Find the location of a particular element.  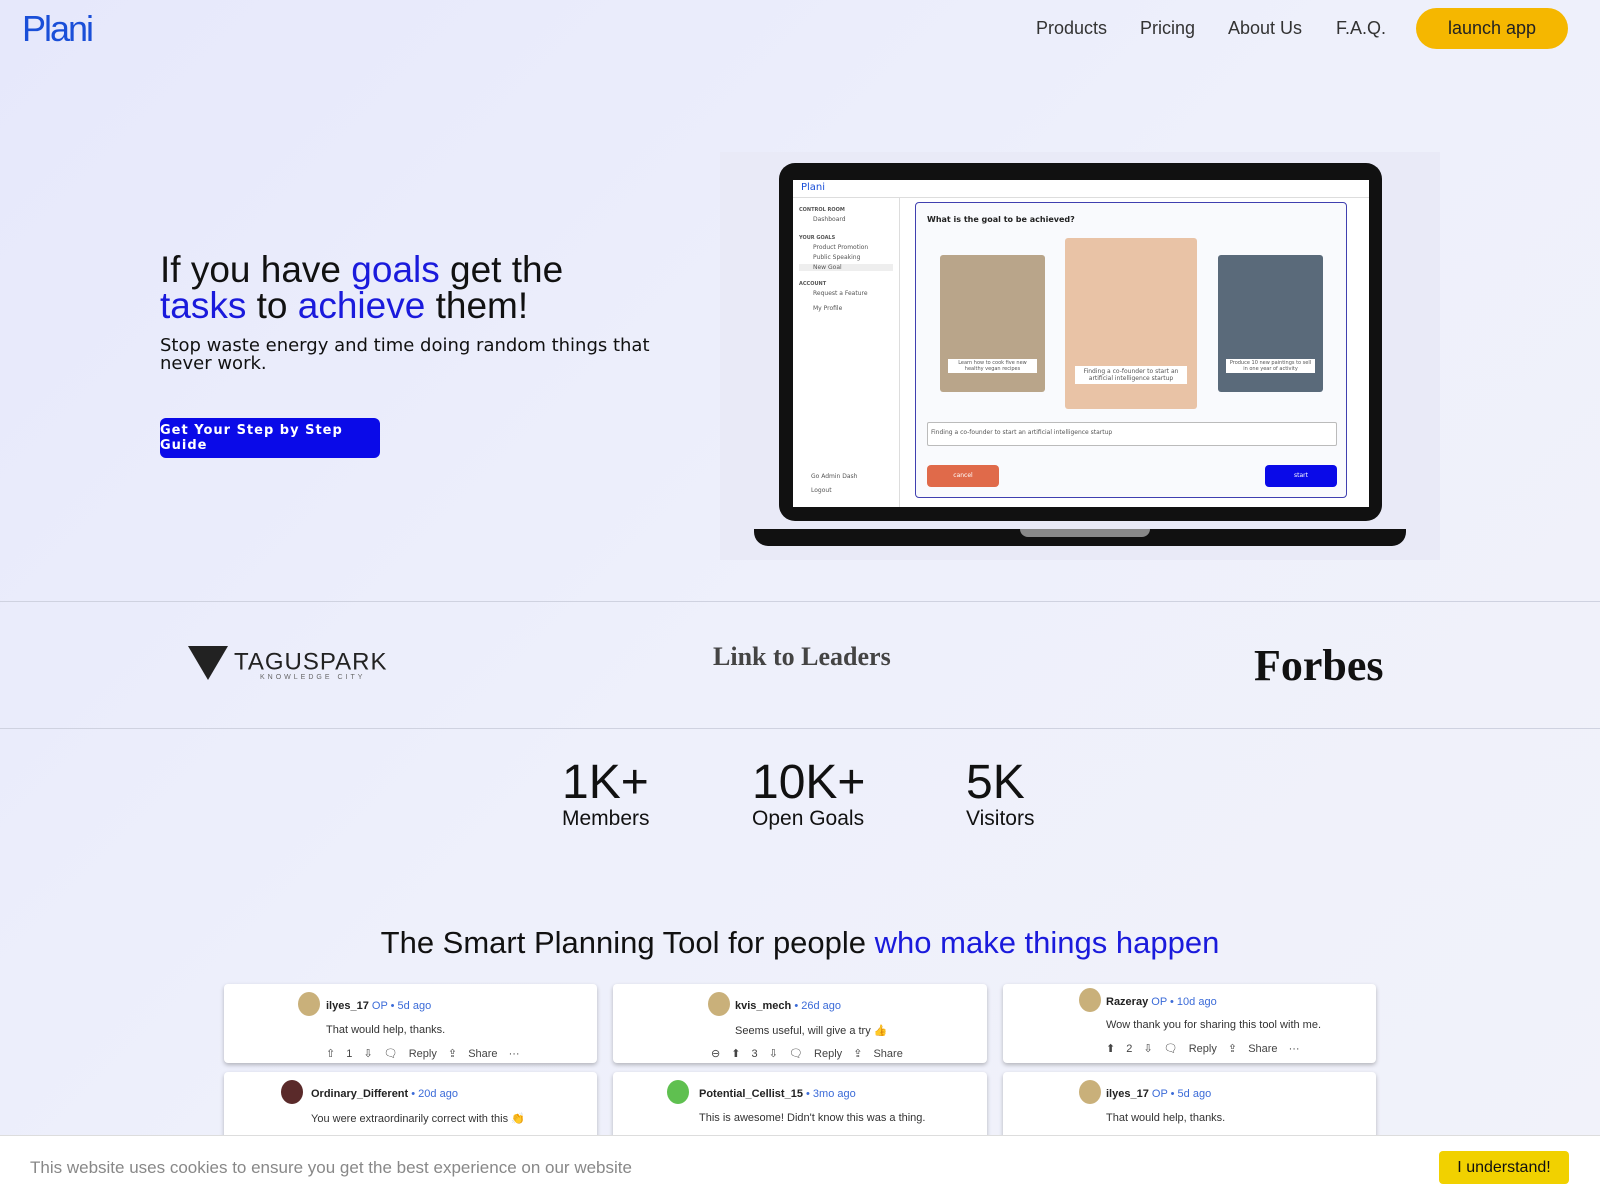

t: The Smart Planning Tool for people is located at coordinates (627, 942).